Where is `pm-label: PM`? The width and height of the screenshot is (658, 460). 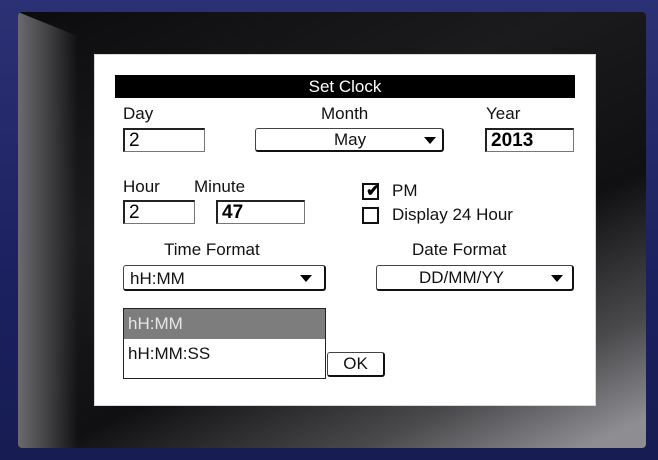
pm-label: PM is located at coordinates (405, 190).